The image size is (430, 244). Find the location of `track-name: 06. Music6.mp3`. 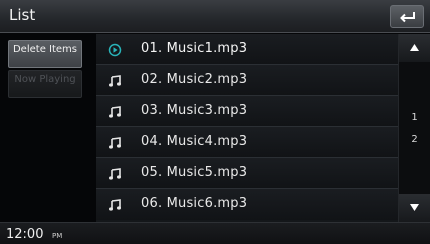

track-name: 06. Music6.mp3 is located at coordinates (194, 203).